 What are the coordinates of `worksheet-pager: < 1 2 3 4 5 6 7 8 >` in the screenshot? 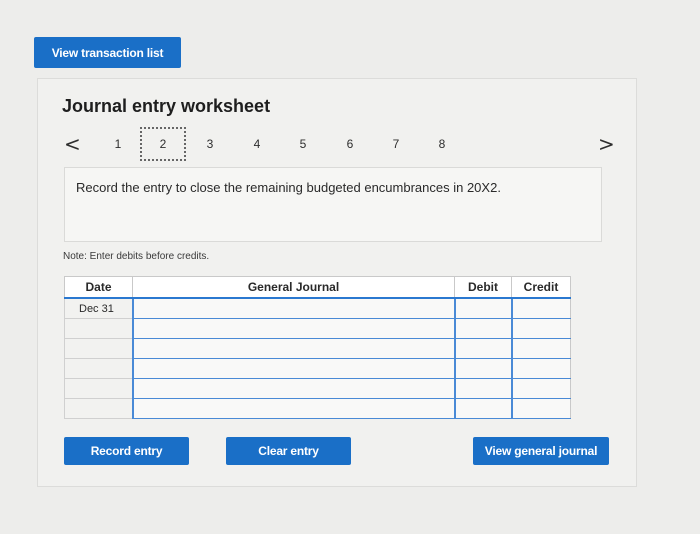 It's located at (338, 144).